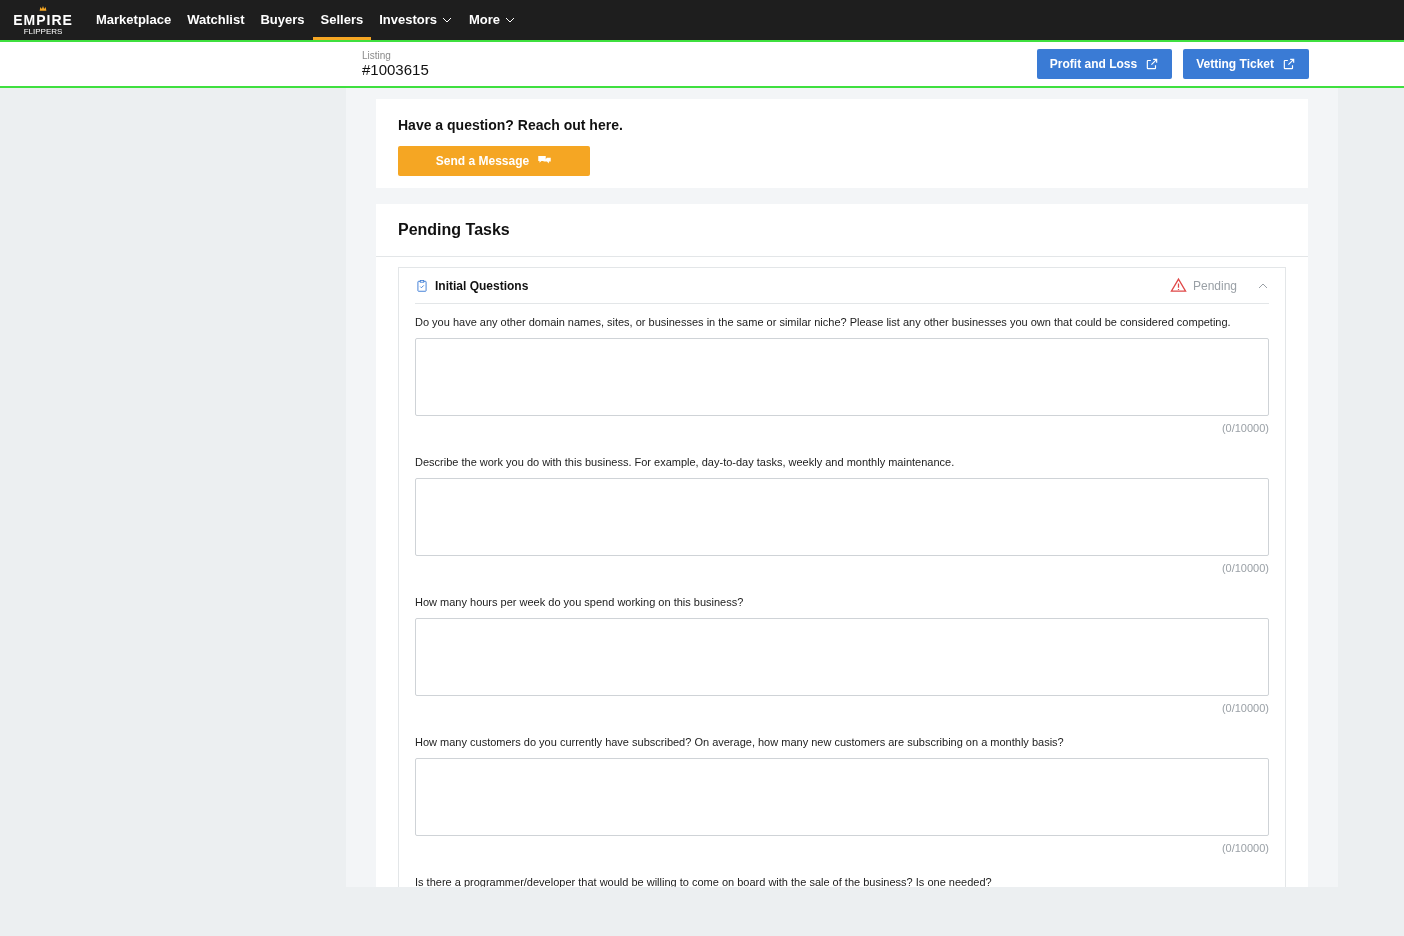 The height and width of the screenshot is (936, 1404). What do you see at coordinates (1104, 64) in the screenshot?
I see `external-link-button: Profit and Loss` at bounding box center [1104, 64].